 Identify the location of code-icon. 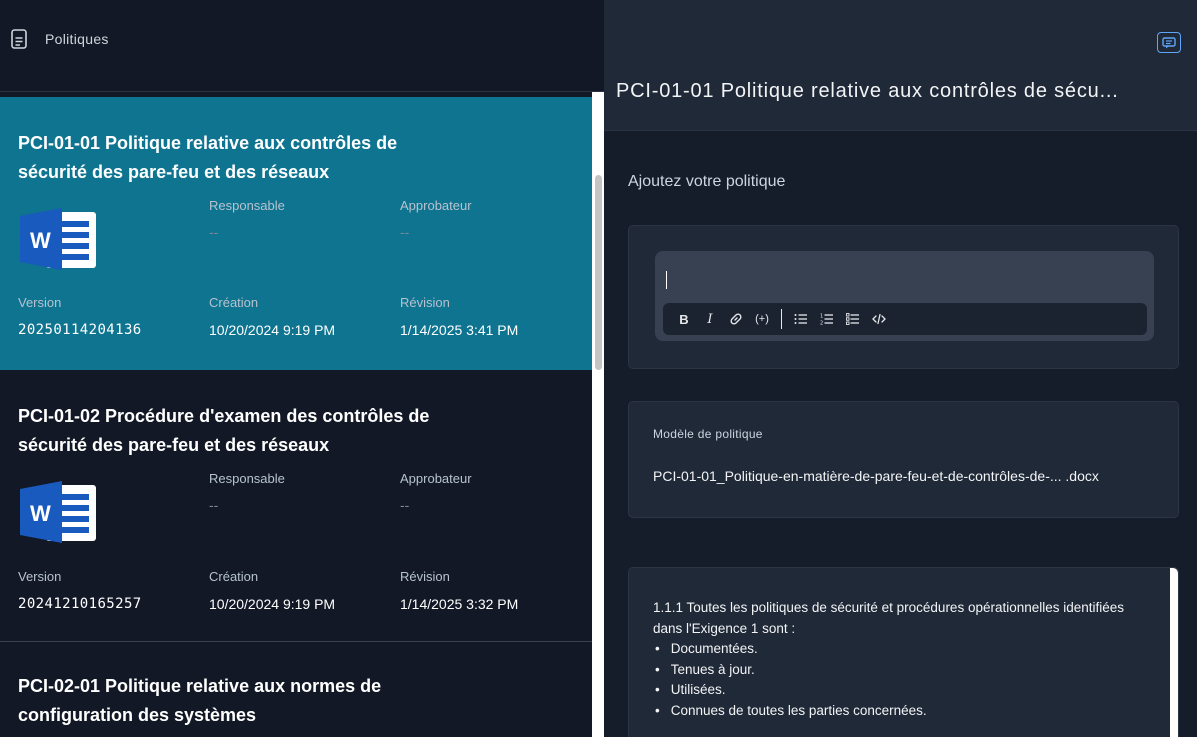
(879, 319).